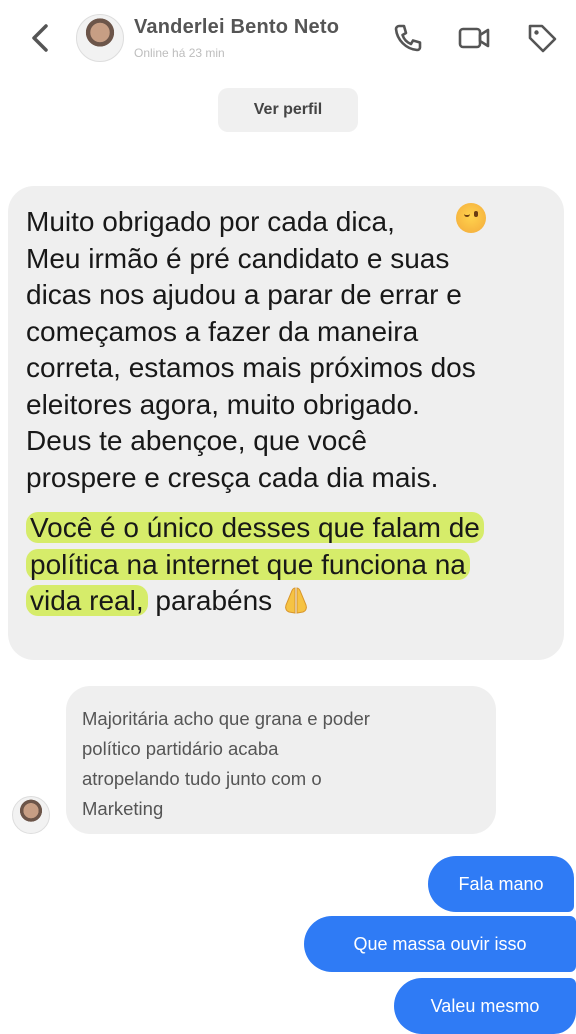 The height and width of the screenshot is (1034, 576). What do you see at coordinates (471, 218) in the screenshot?
I see `winking-face-emoji-icon` at bounding box center [471, 218].